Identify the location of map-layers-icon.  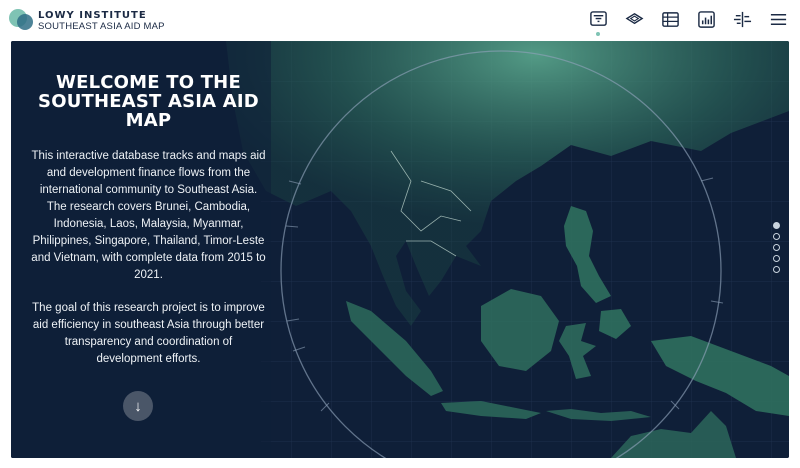
(634, 18).